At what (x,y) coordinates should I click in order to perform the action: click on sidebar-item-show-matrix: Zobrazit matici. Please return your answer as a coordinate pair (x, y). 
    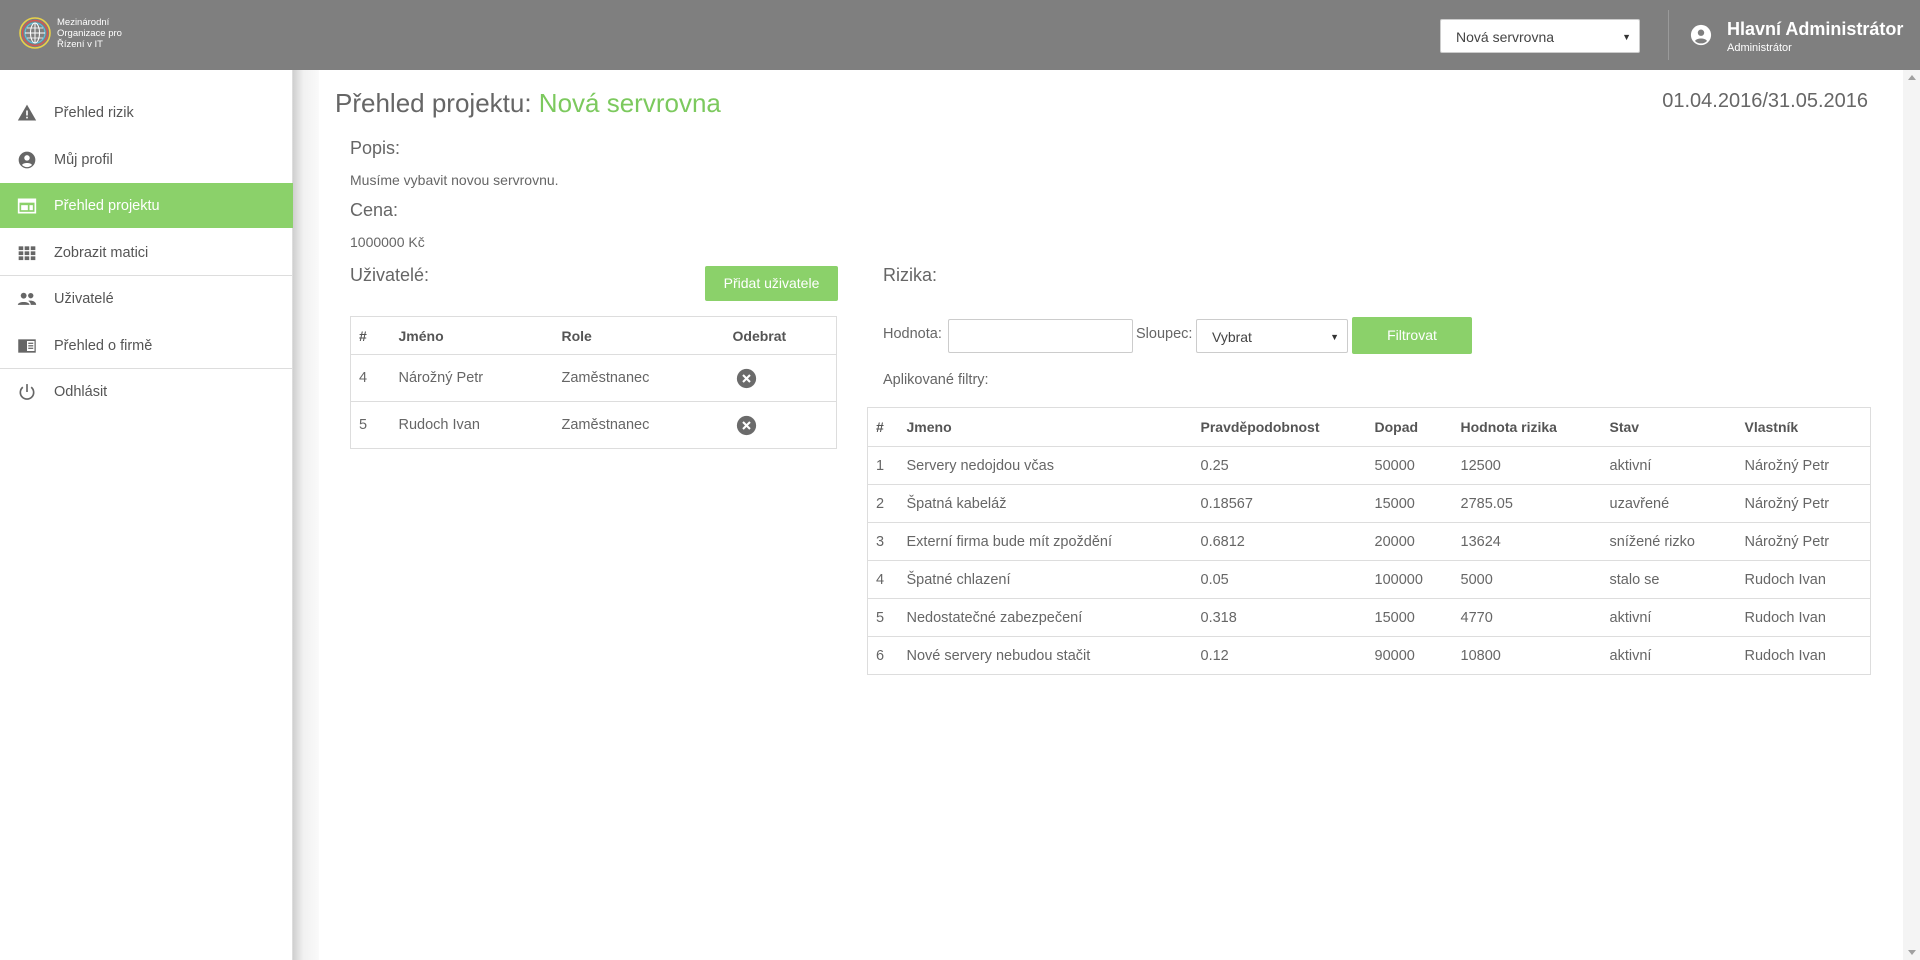
    Looking at the image, I should click on (146, 252).